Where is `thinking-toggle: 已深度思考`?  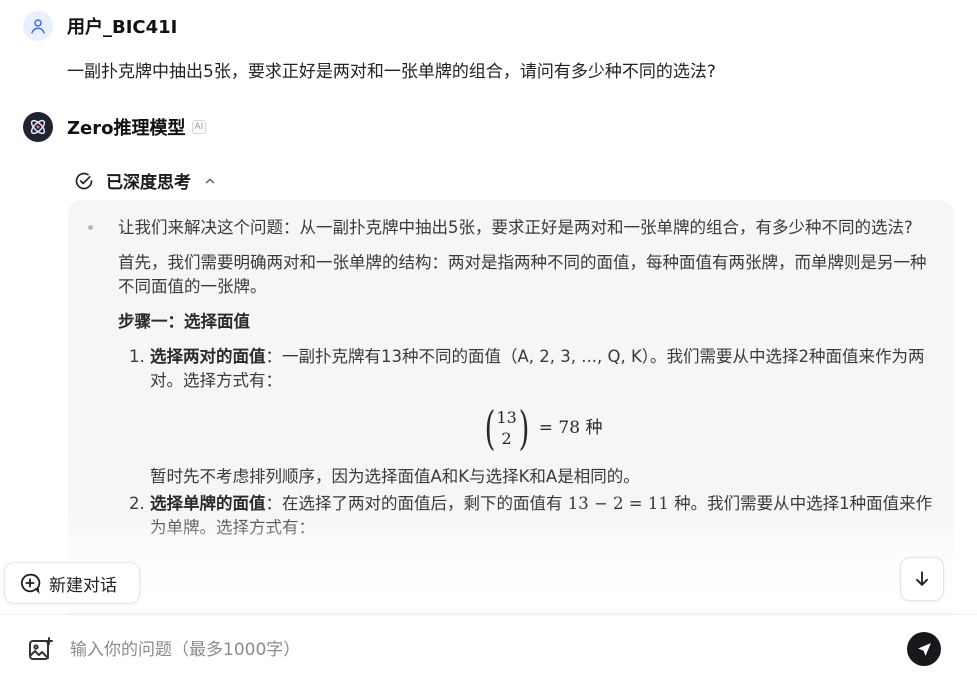 thinking-toggle: 已深度思考 is located at coordinates (145, 180).